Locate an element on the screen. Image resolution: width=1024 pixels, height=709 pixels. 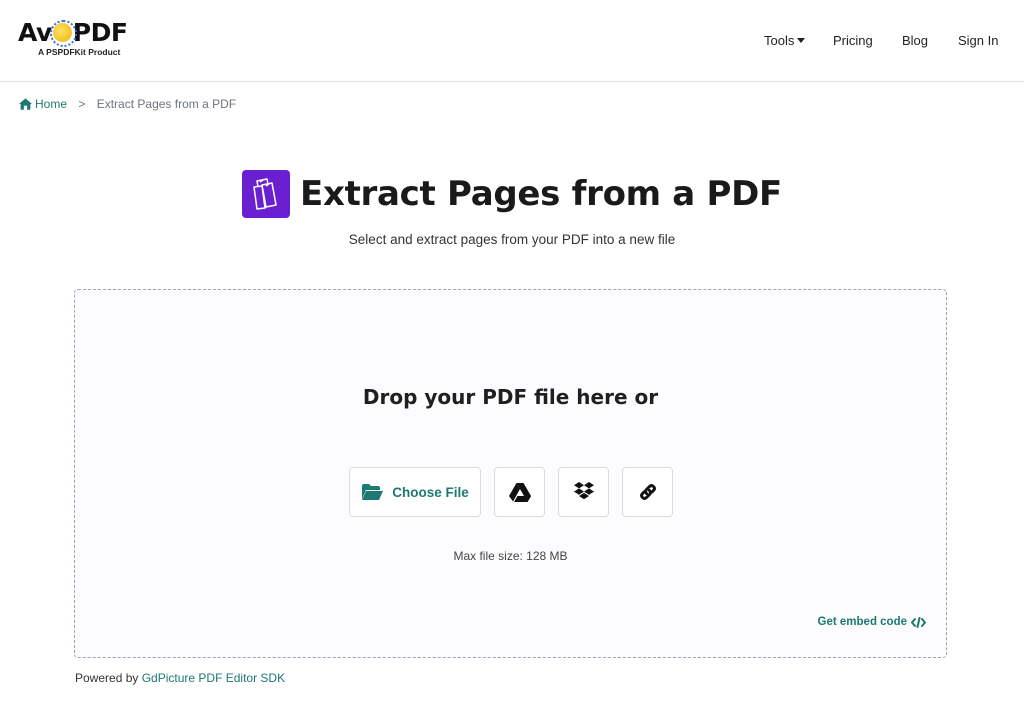
hero: Extract Pages from a PDF is located at coordinates (512, 198).